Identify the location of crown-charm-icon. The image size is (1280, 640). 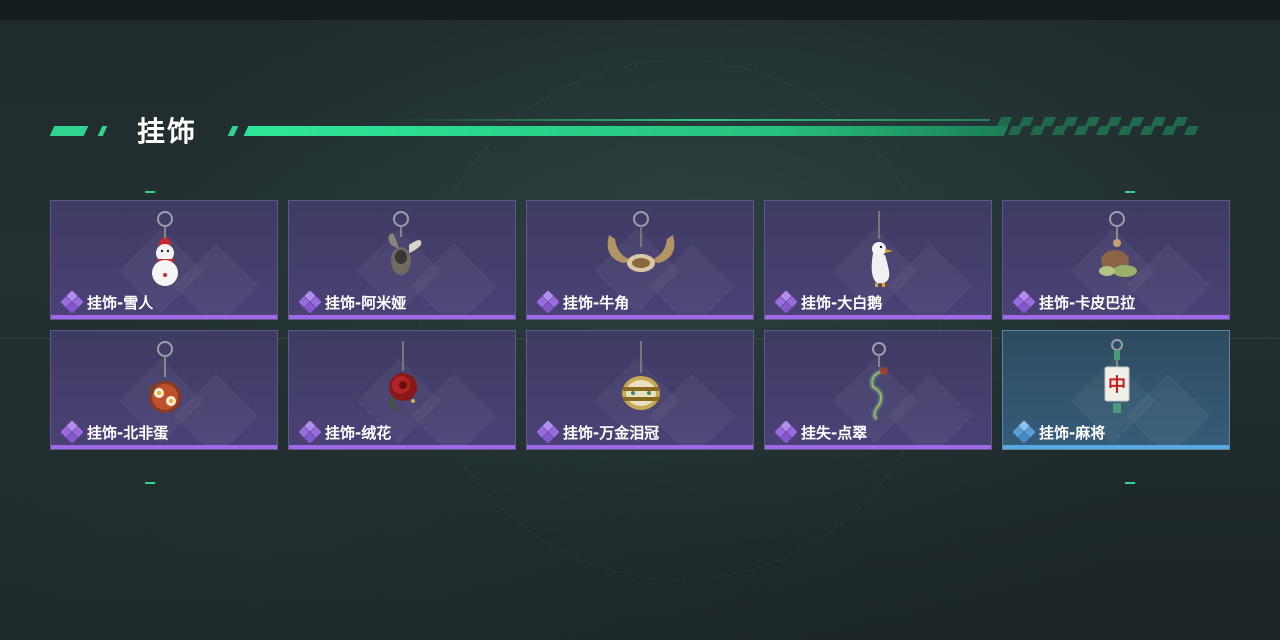
(641, 375).